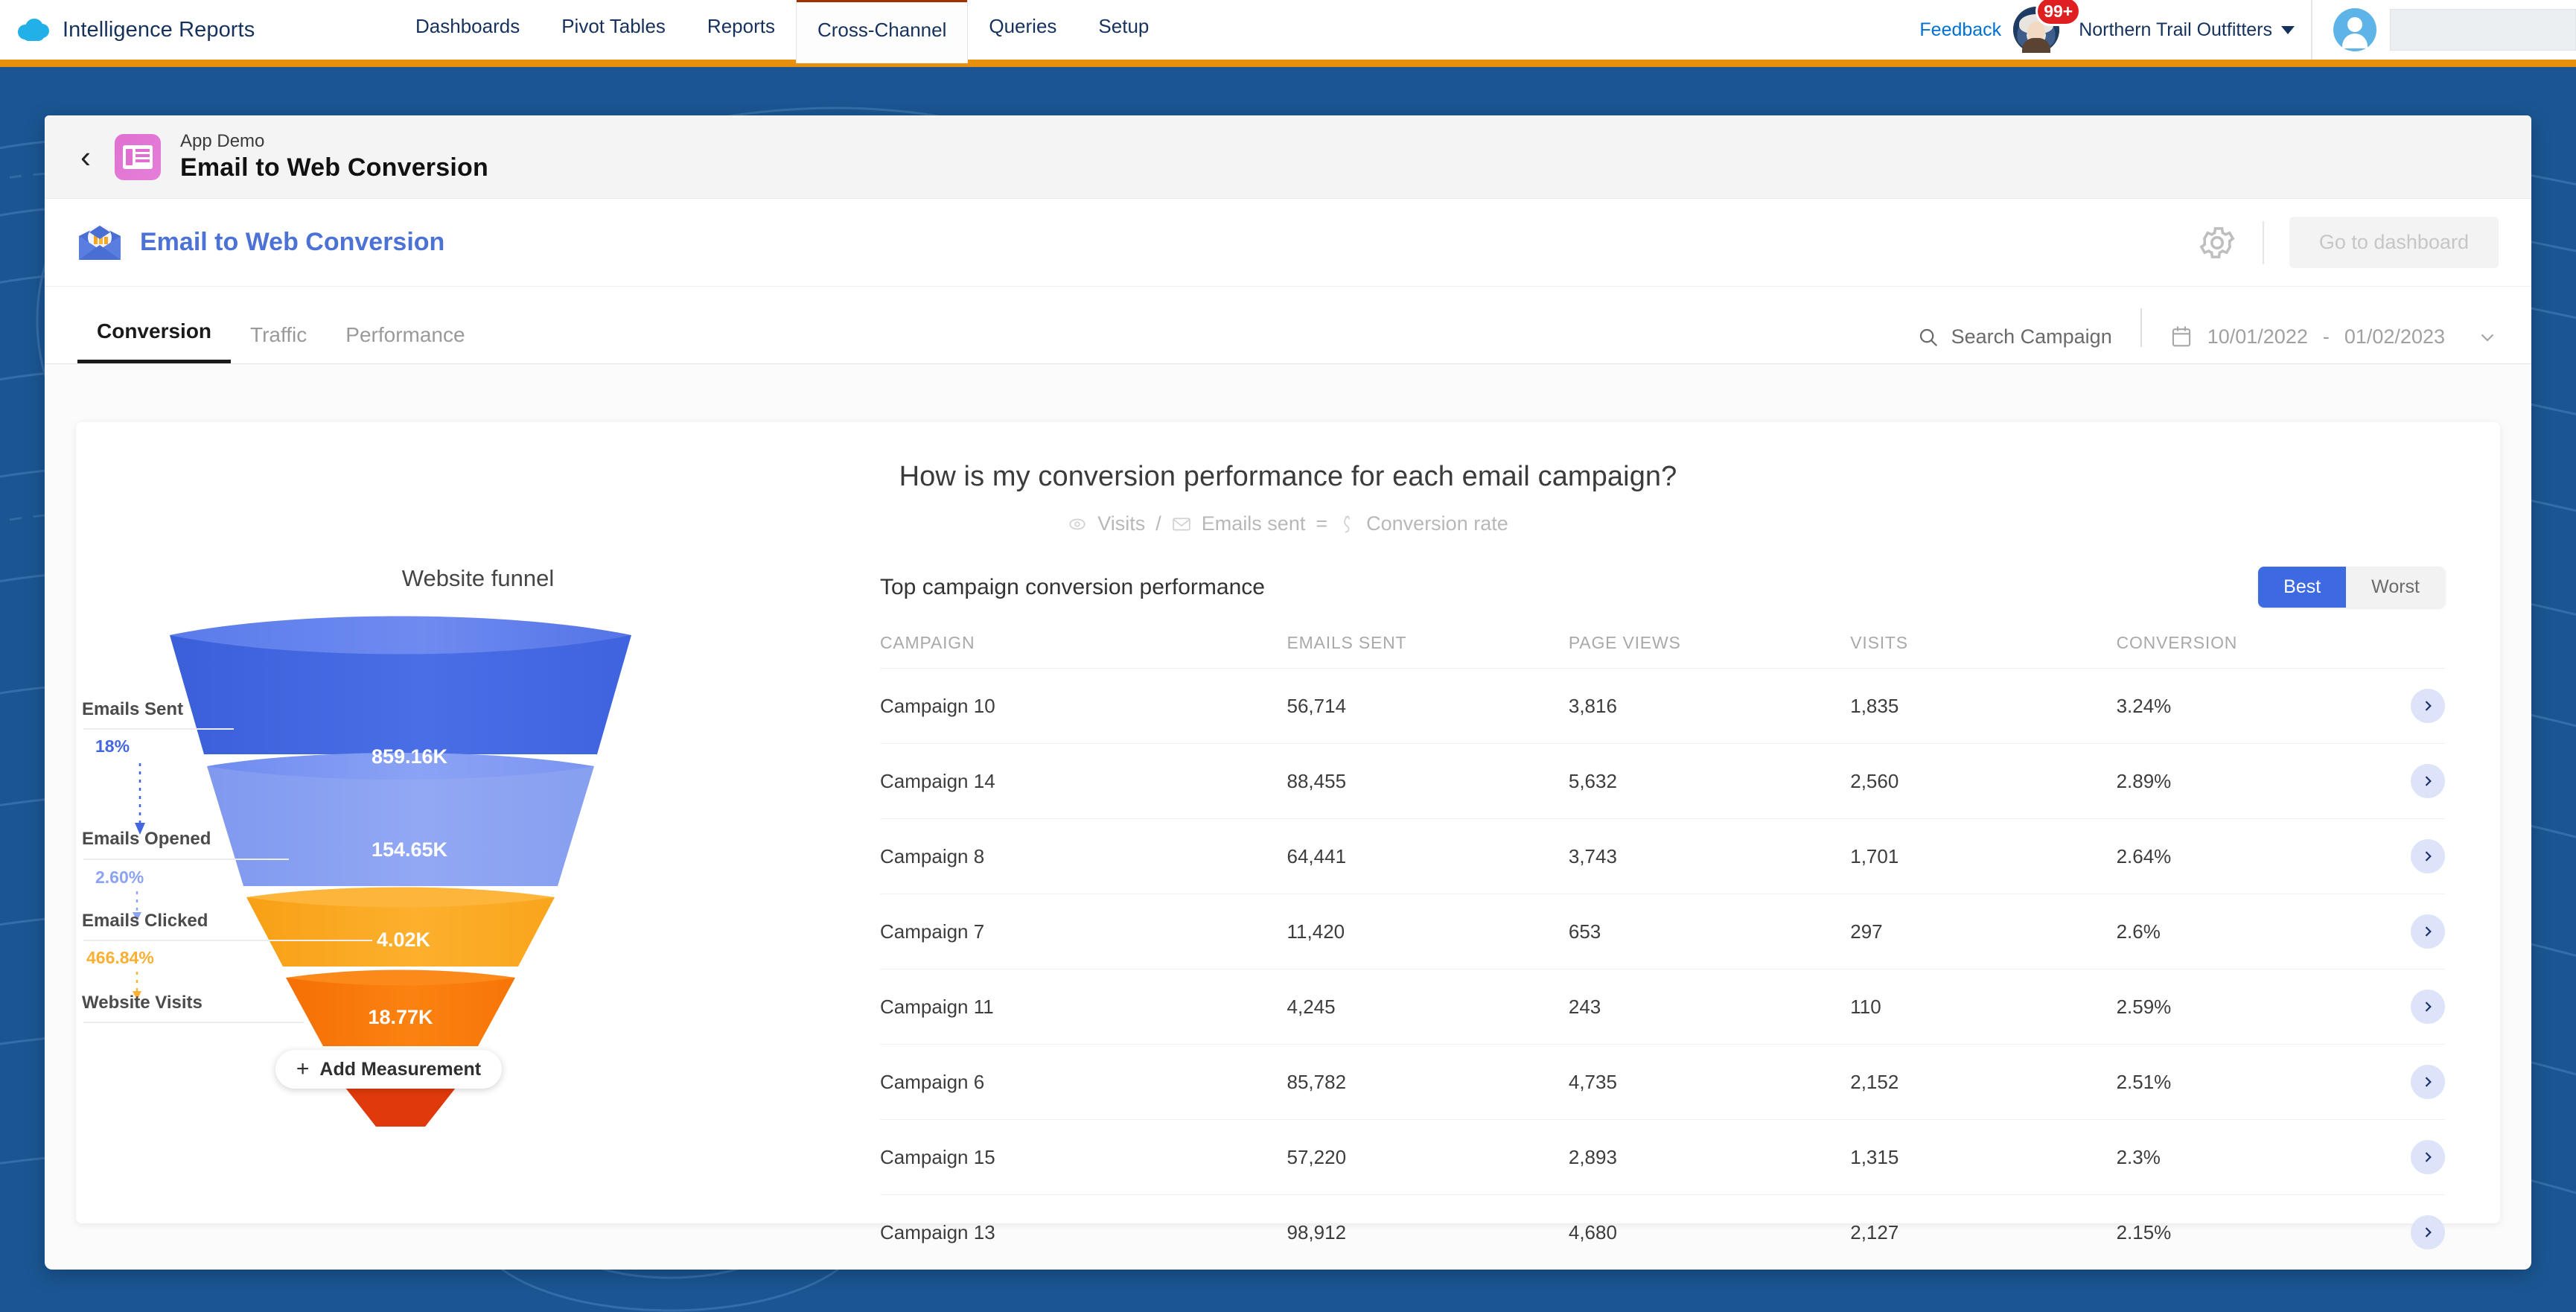  What do you see at coordinates (389, 1069) in the screenshot?
I see `add-measurement-button: + Add Measurement` at bounding box center [389, 1069].